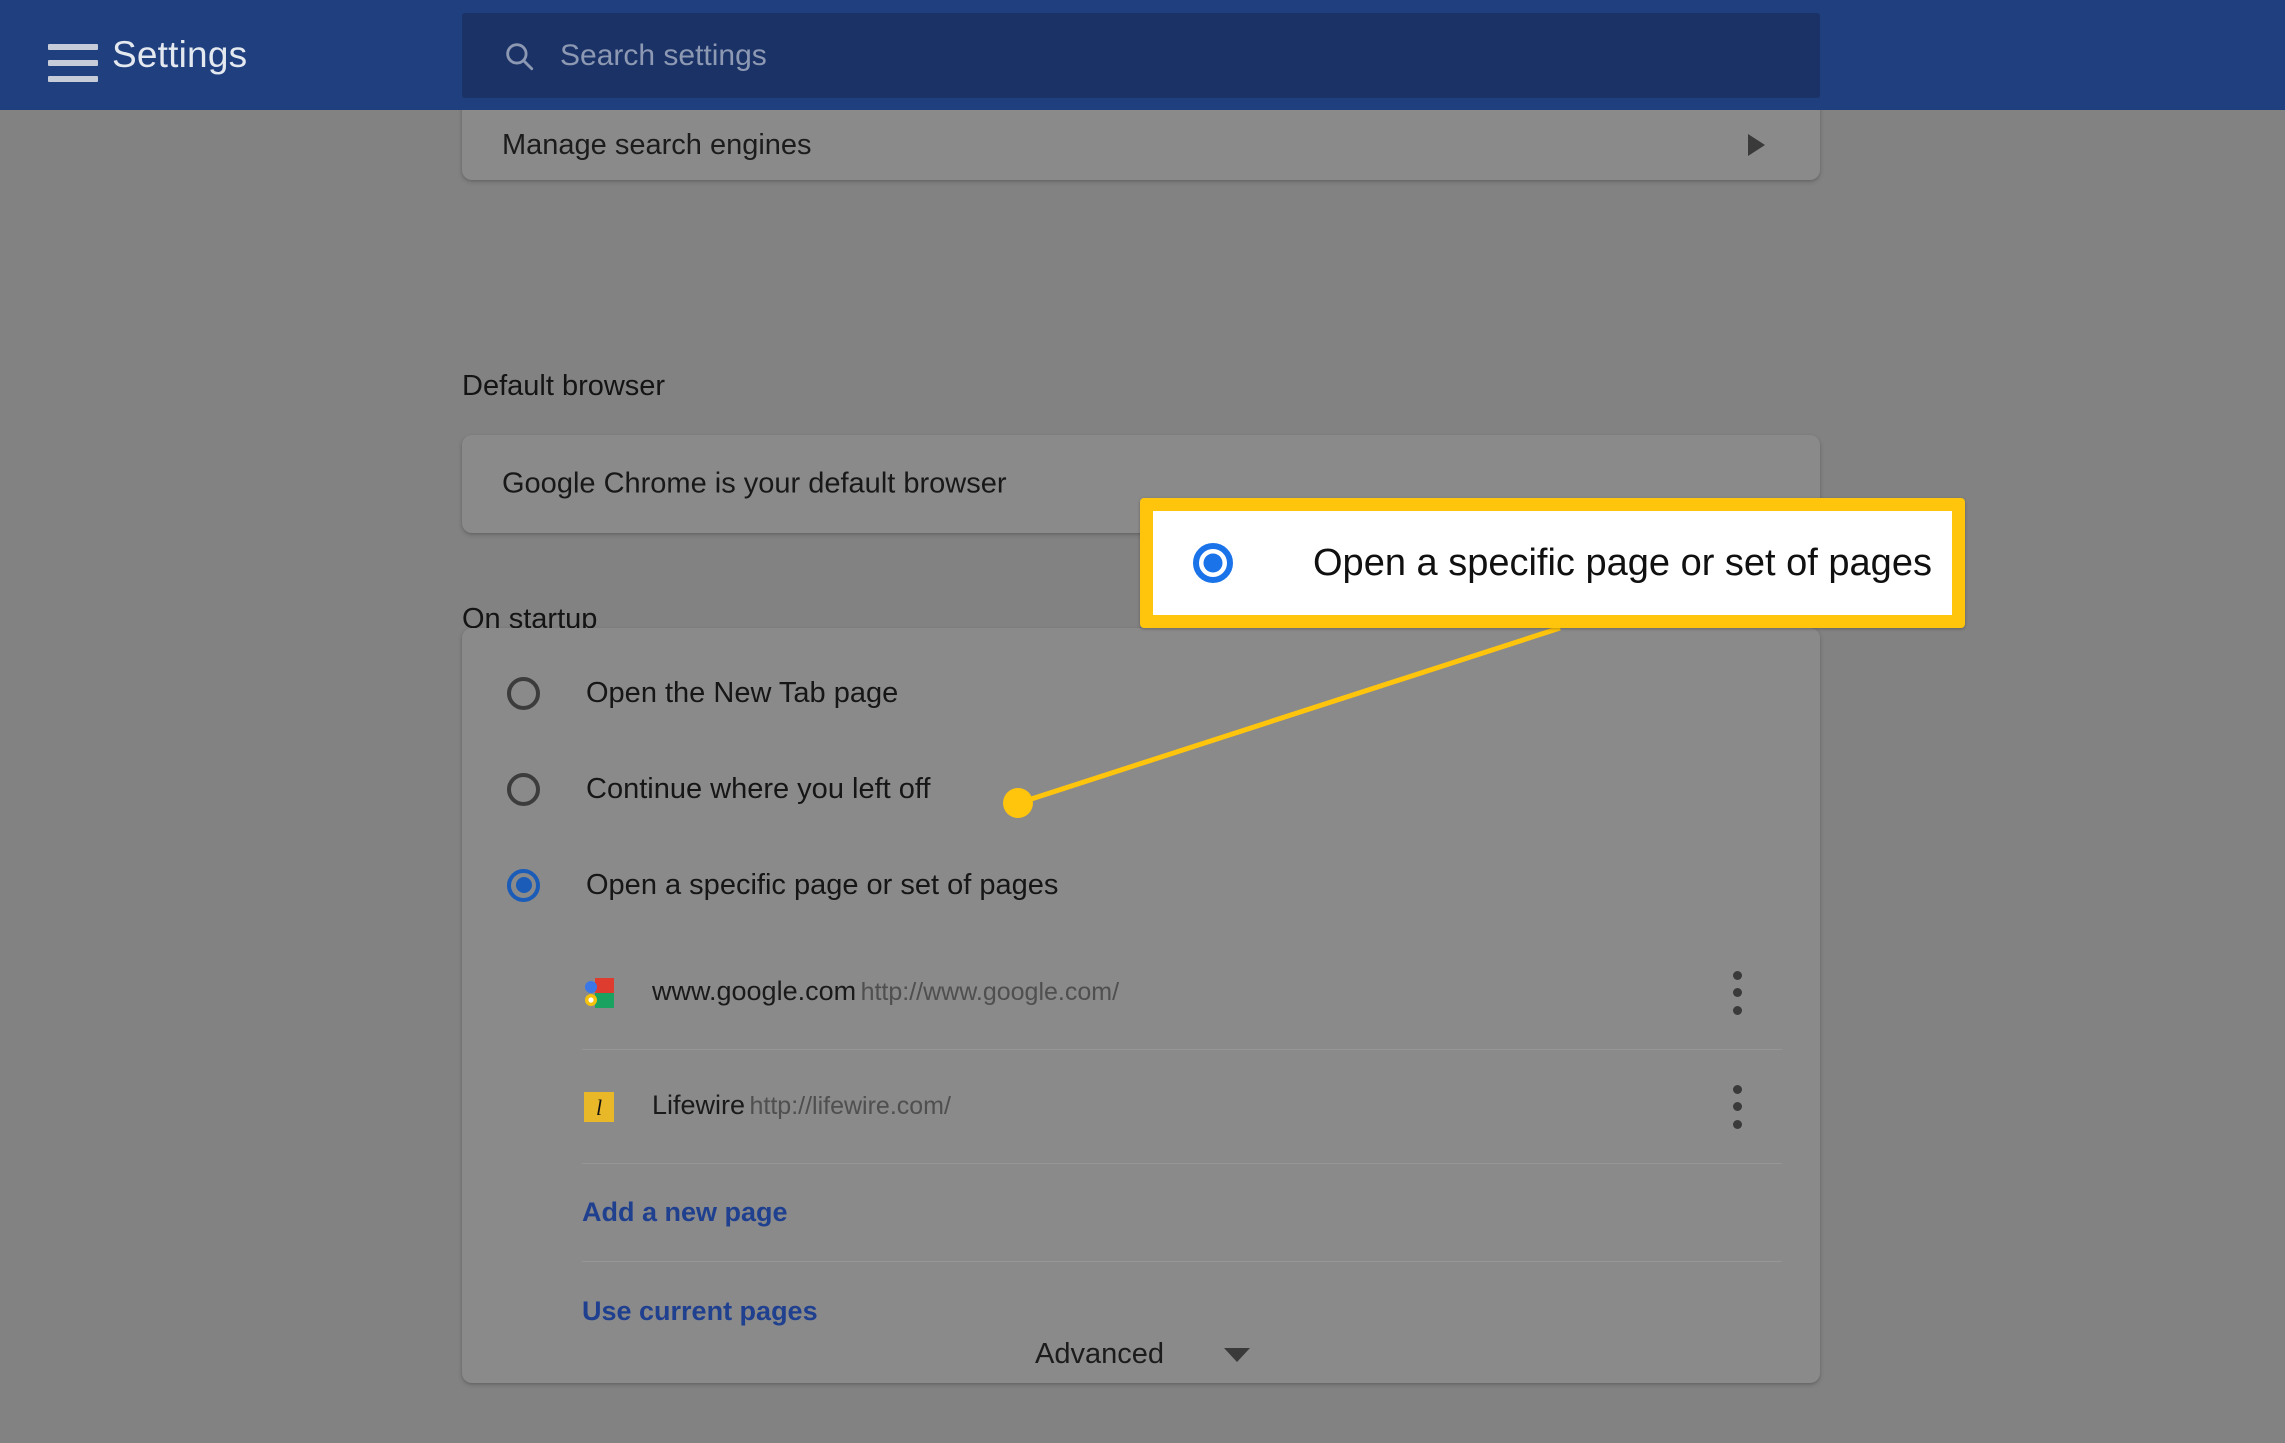 The image size is (2285, 1443). What do you see at coordinates (599, 993) in the screenshot?
I see `google-favicon` at bounding box center [599, 993].